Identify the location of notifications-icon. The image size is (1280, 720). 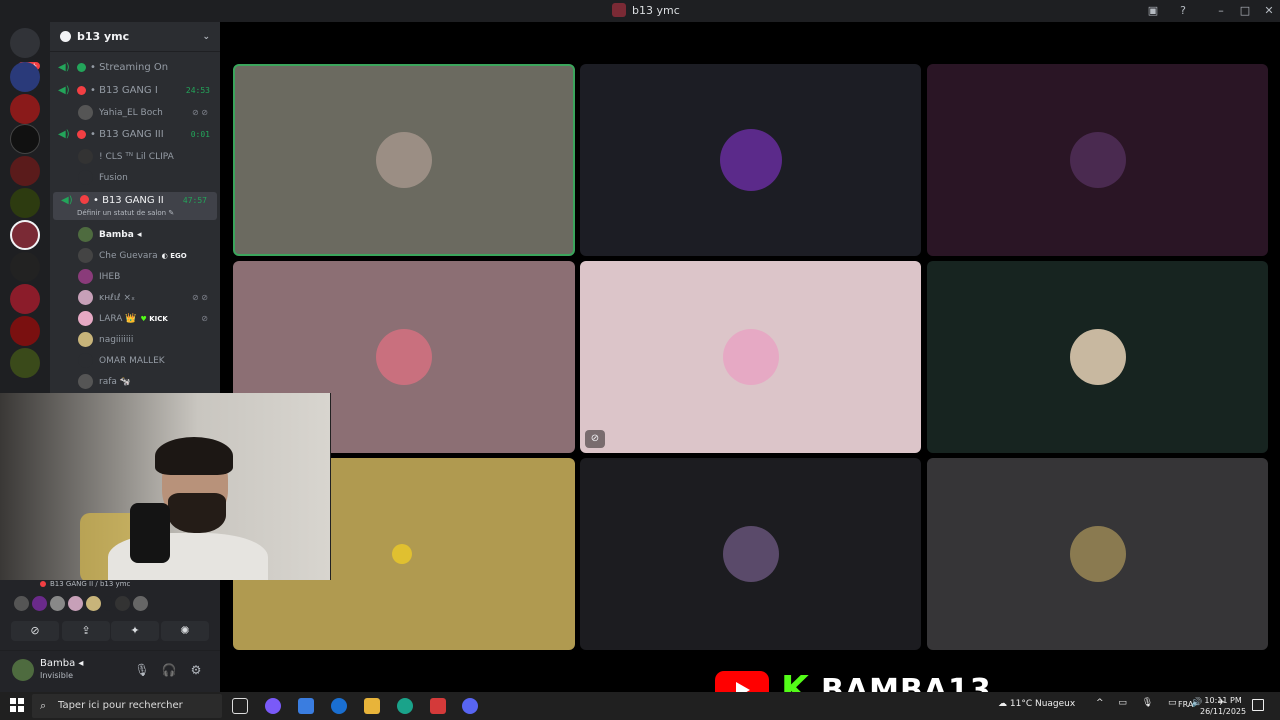
(1258, 705).